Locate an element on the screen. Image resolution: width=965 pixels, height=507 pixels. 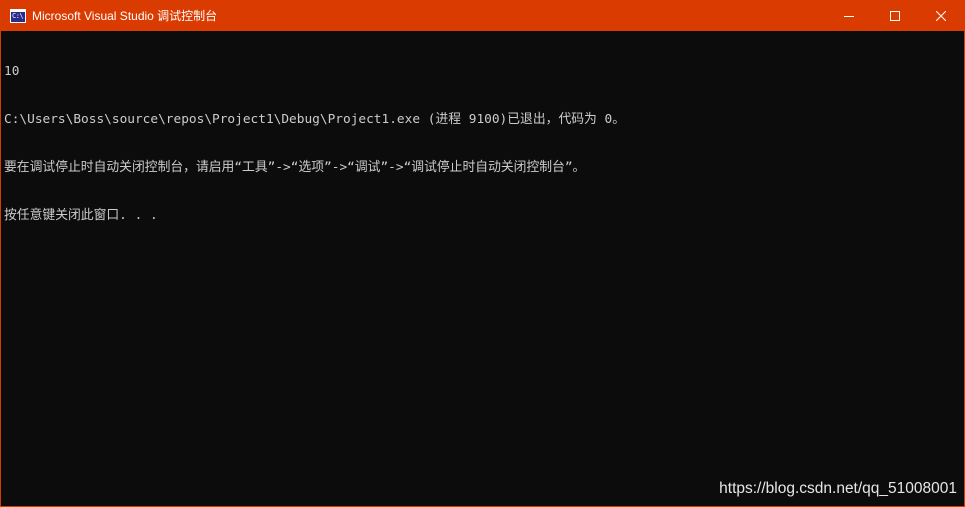
title-bar: C:\ Microsoft Visual Studio 调试控制台 is located at coordinates (482, 15).